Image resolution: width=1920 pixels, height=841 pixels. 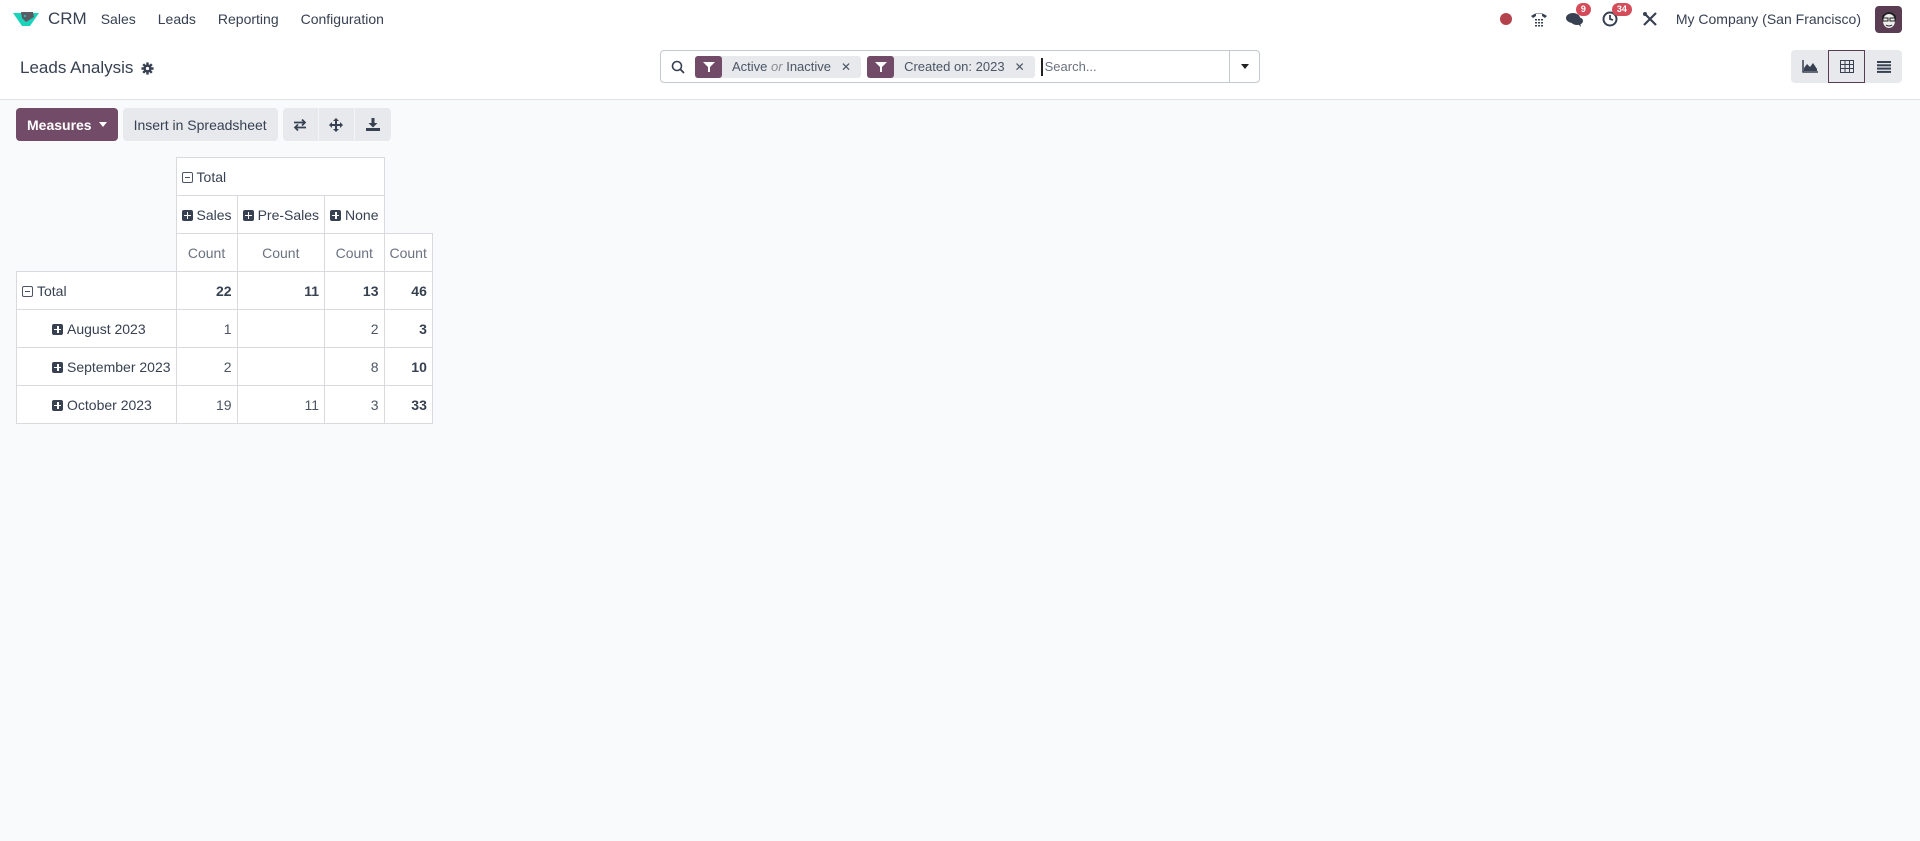 I want to click on view-pivot-button, so click(x=1846, y=66).